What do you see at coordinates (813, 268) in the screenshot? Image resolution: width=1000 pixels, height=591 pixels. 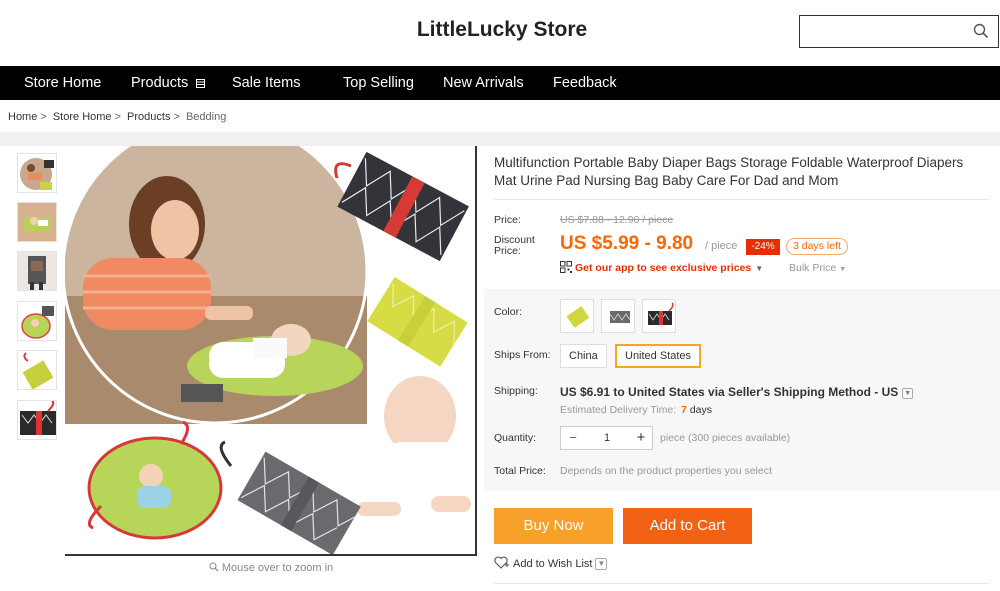 I see `bulk-price-text: Bulk Price` at bounding box center [813, 268].